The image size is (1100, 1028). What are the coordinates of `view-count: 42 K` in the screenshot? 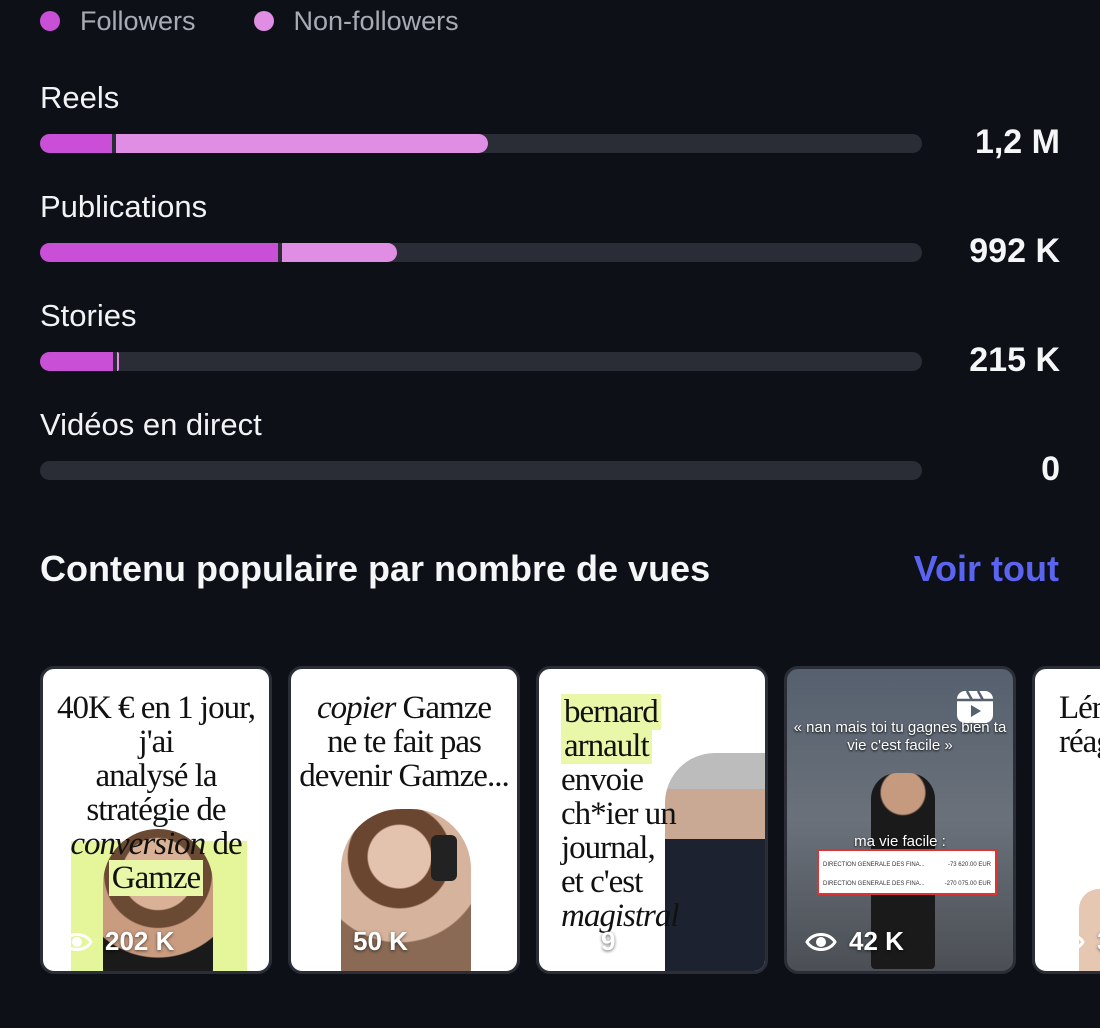 It's located at (854, 941).